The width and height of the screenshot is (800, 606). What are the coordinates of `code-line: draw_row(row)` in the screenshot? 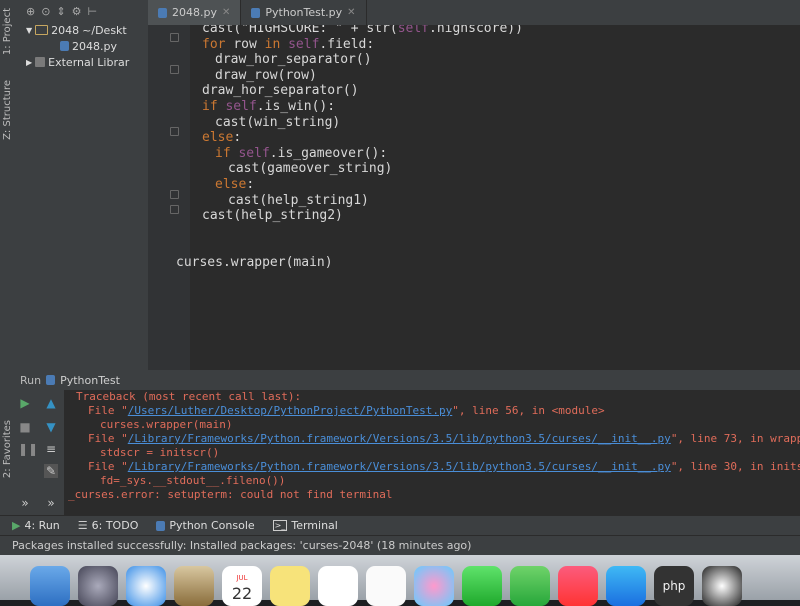 It's located at (266, 75).